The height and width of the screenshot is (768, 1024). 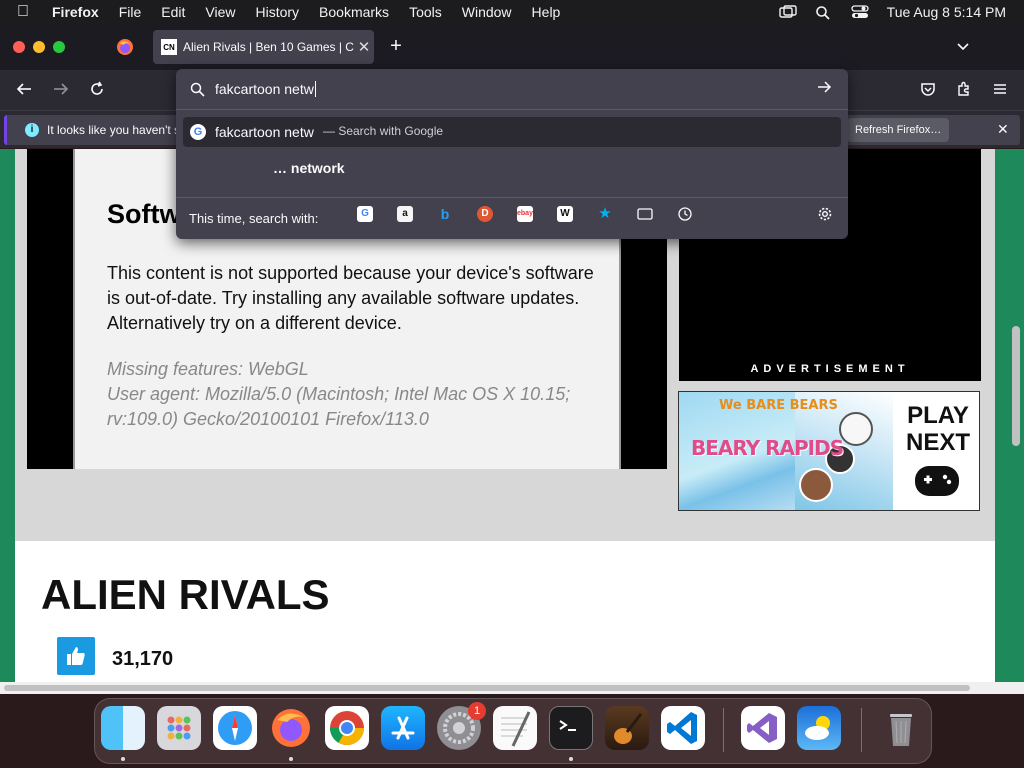 What do you see at coordinates (143, 659) in the screenshot?
I see `like-count: 31,170` at bounding box center [143, 659].